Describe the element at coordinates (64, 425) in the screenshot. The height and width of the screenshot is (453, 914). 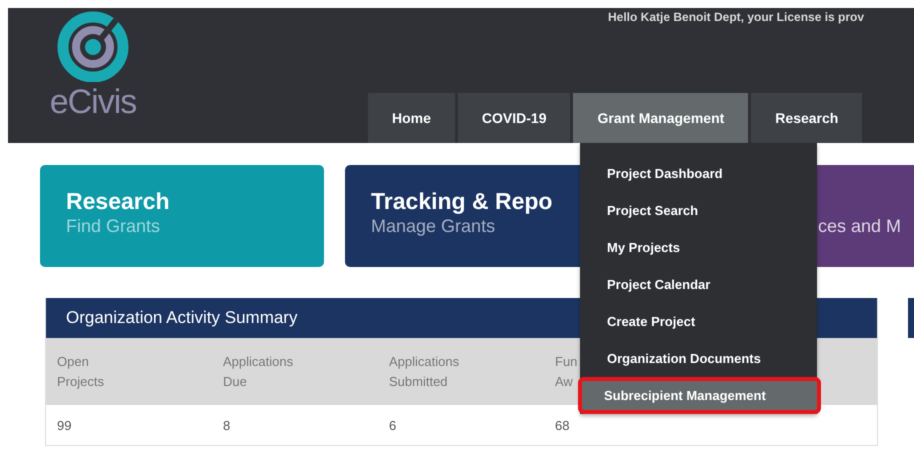
I see `table-cell-text: 99` at that location.